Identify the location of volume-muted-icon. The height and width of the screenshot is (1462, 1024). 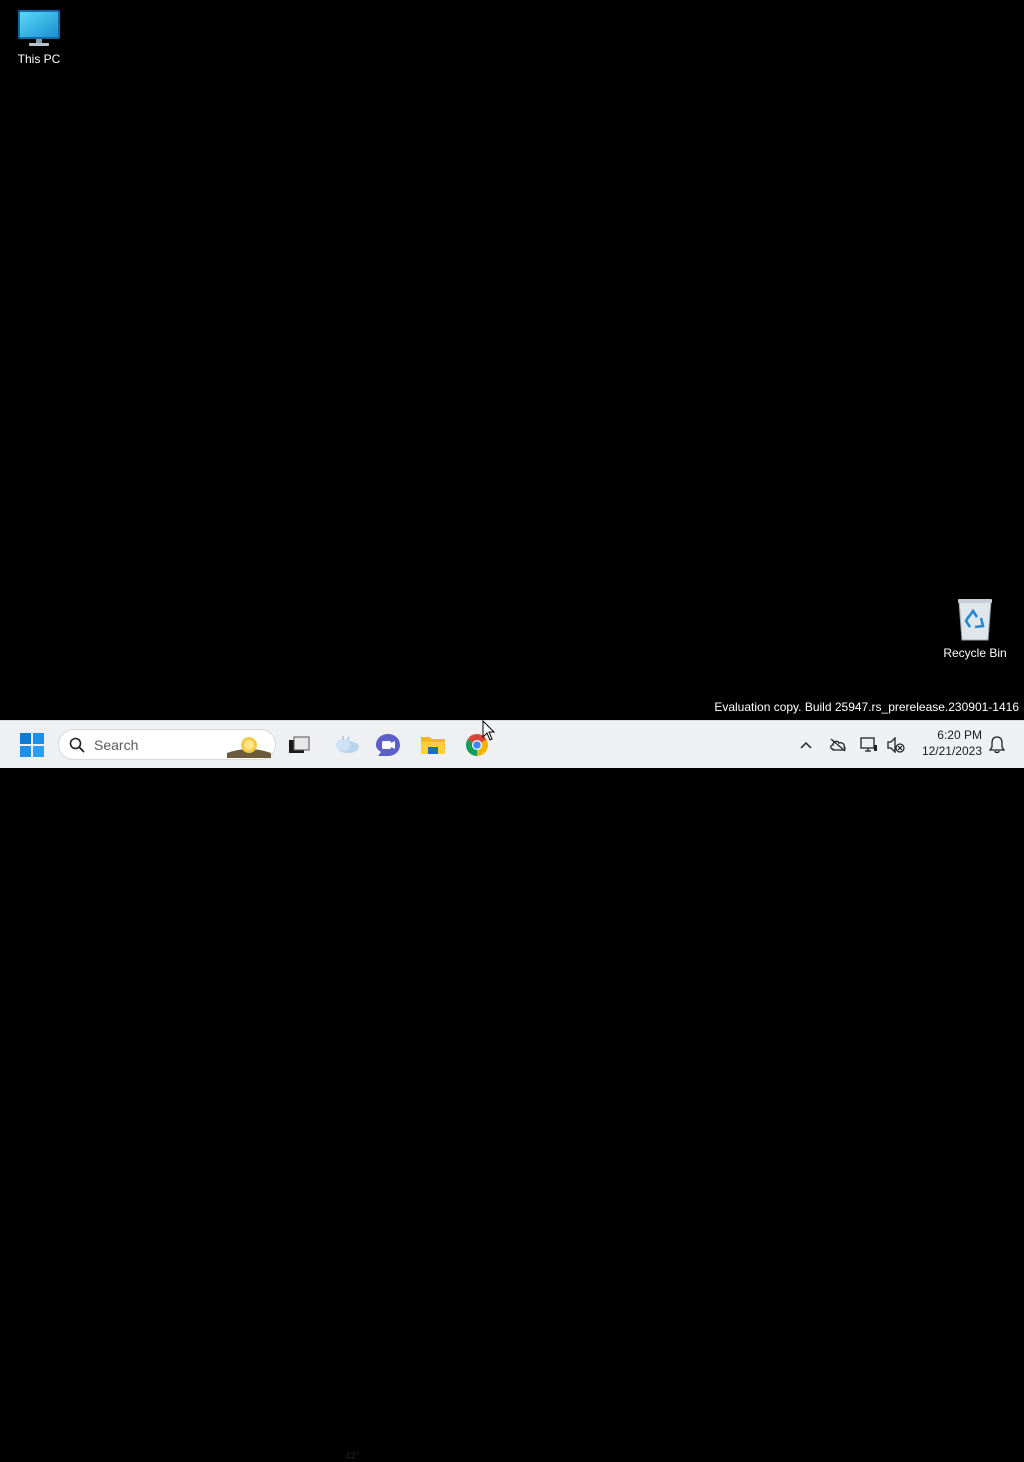
(896, 744).